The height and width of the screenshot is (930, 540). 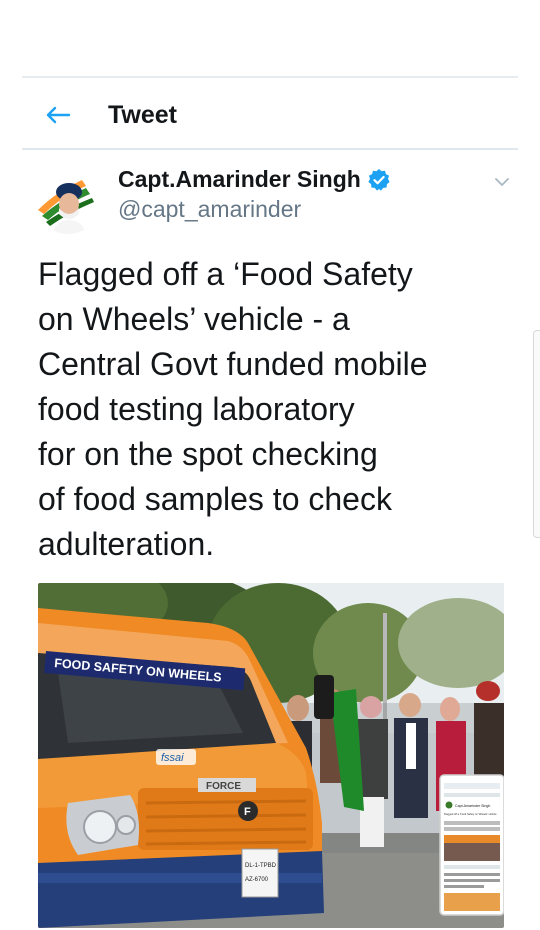 I want to click on plate-line-1: DL-1-TPBD, so click(x=261, y=866).